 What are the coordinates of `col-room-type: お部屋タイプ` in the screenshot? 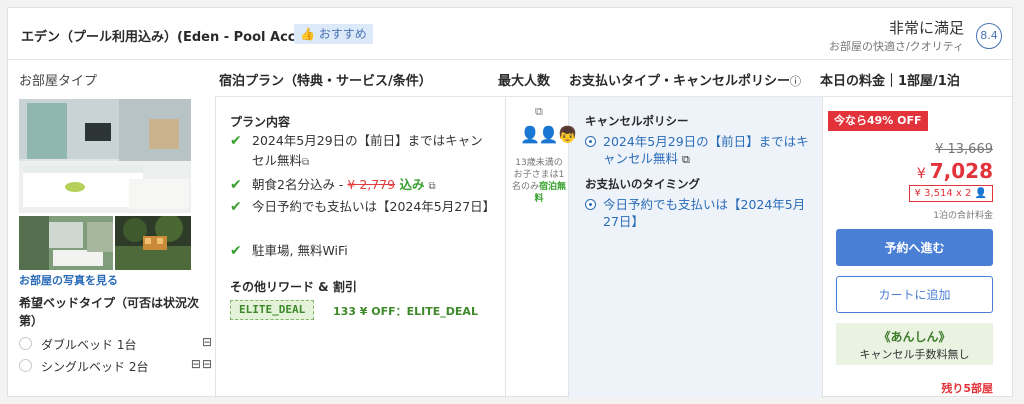 It's located at (58, 81).